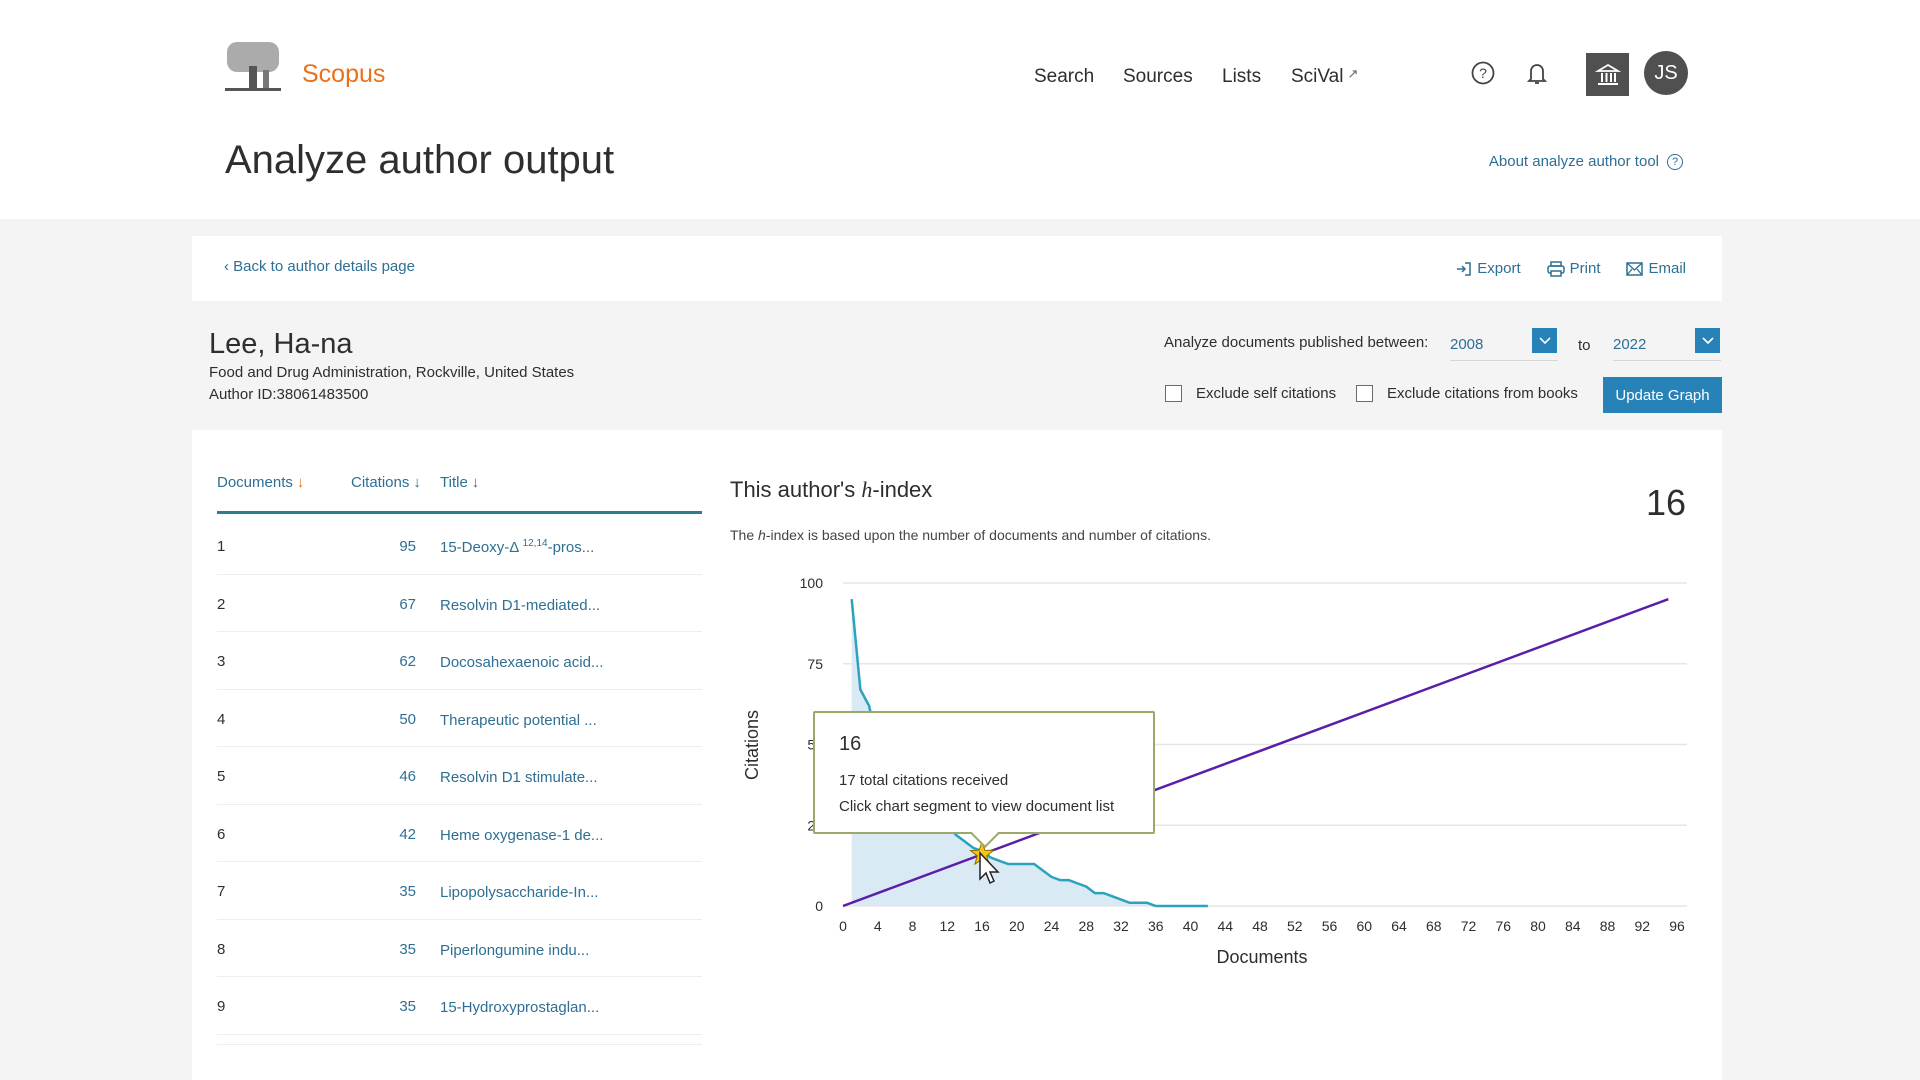 This screenshot has width=1920, height=1080. Describe the element at coordinates (982, 926) in the screenshot. I see `x-tick-label: 16` at that location.